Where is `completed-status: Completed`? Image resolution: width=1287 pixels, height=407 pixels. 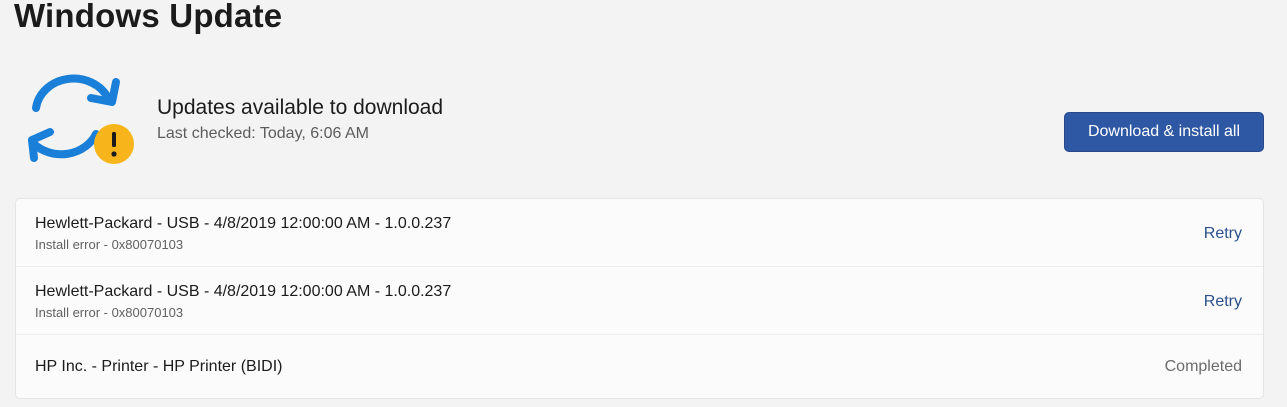 completed-status: Completed is located at coordinates (1203, 366).